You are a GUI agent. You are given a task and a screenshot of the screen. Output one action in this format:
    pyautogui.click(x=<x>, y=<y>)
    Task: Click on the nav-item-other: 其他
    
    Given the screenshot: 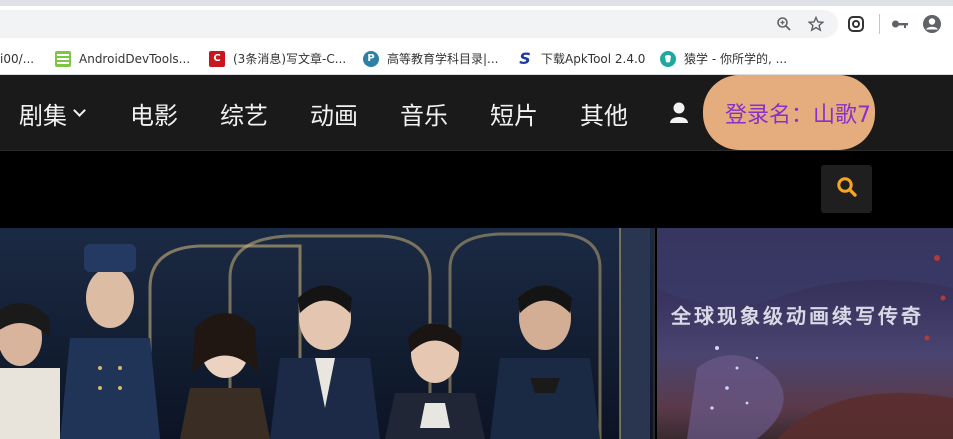 What is the action you would take?
    pyautogui.click(x=604, y=113)
    